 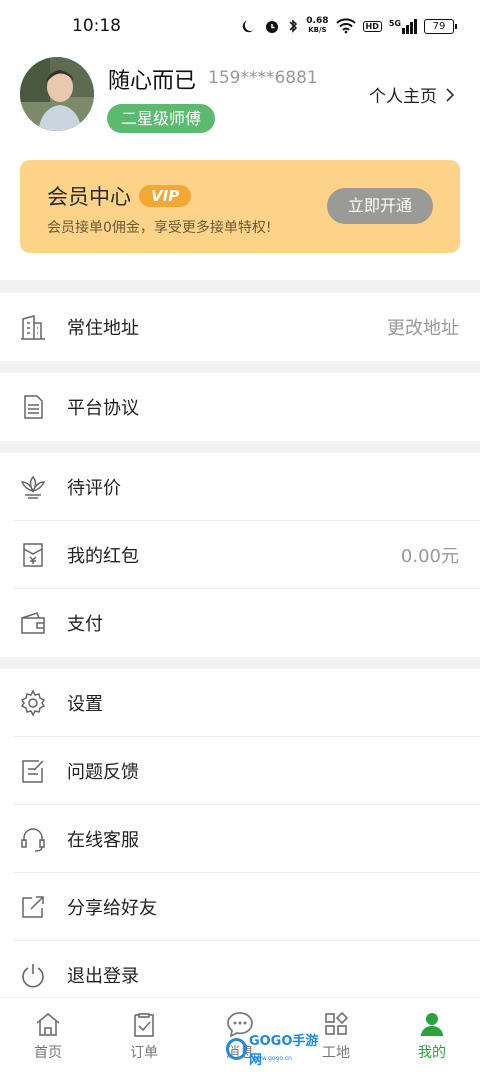 What do you see at coordinates (336, 1053) in the screenshot?
I see `tab-label: 工地` at bounding box center [336, 1053].